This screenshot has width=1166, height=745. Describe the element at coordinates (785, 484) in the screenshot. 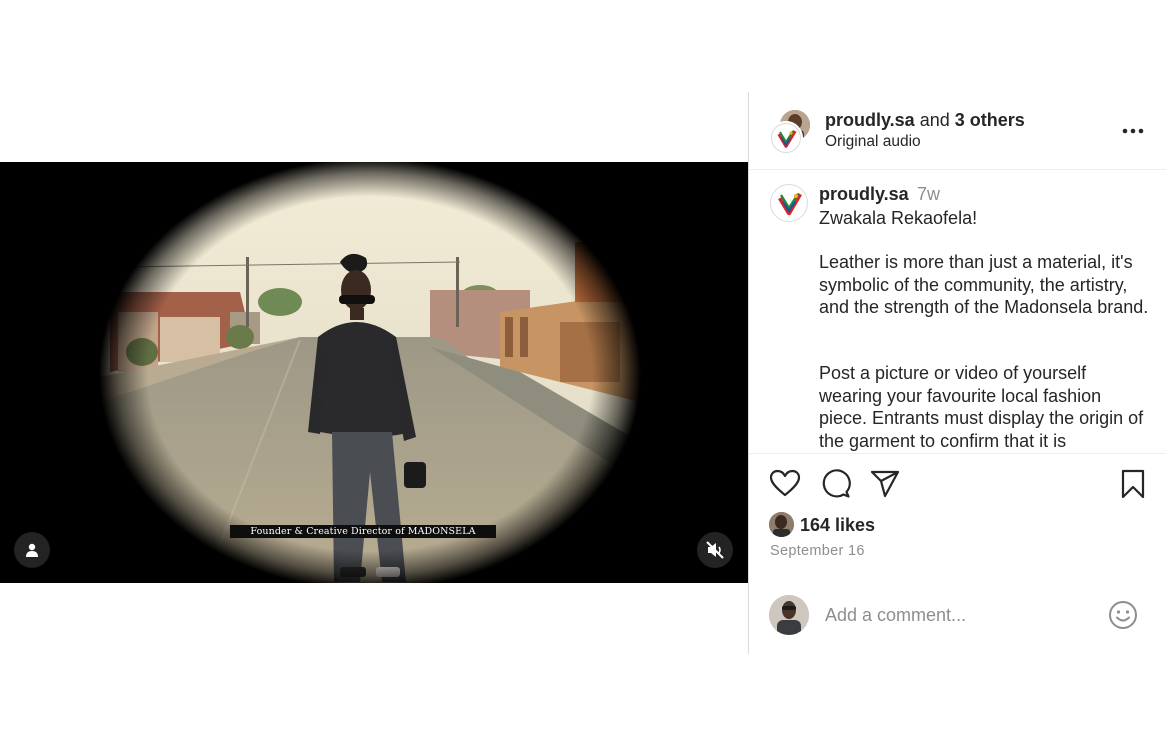

I see `heart-icon` at that location.